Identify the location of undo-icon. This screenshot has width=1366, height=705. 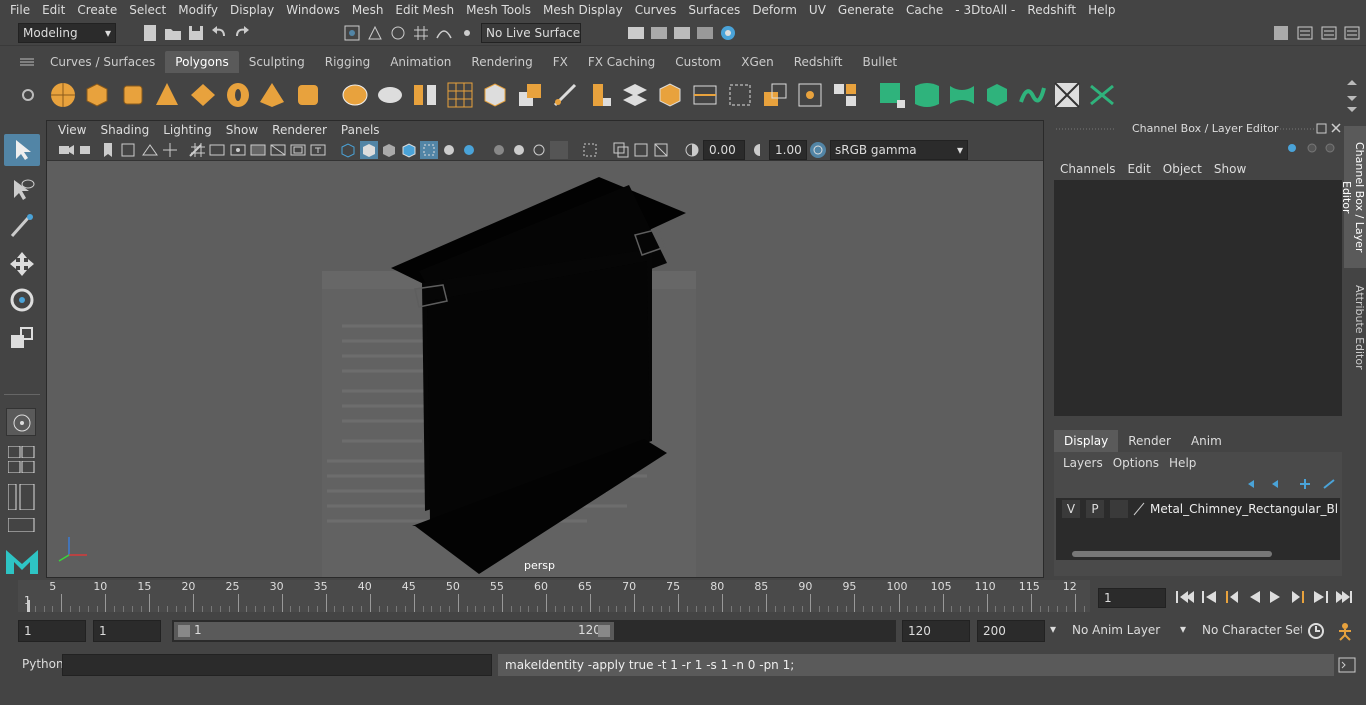
(219, 33).